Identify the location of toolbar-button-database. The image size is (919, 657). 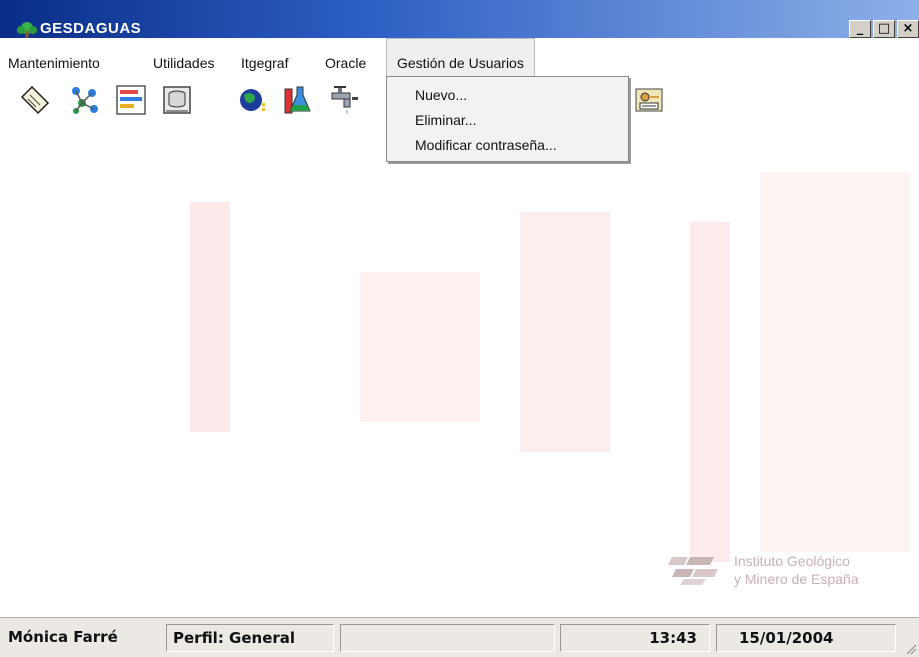
(177, 100).